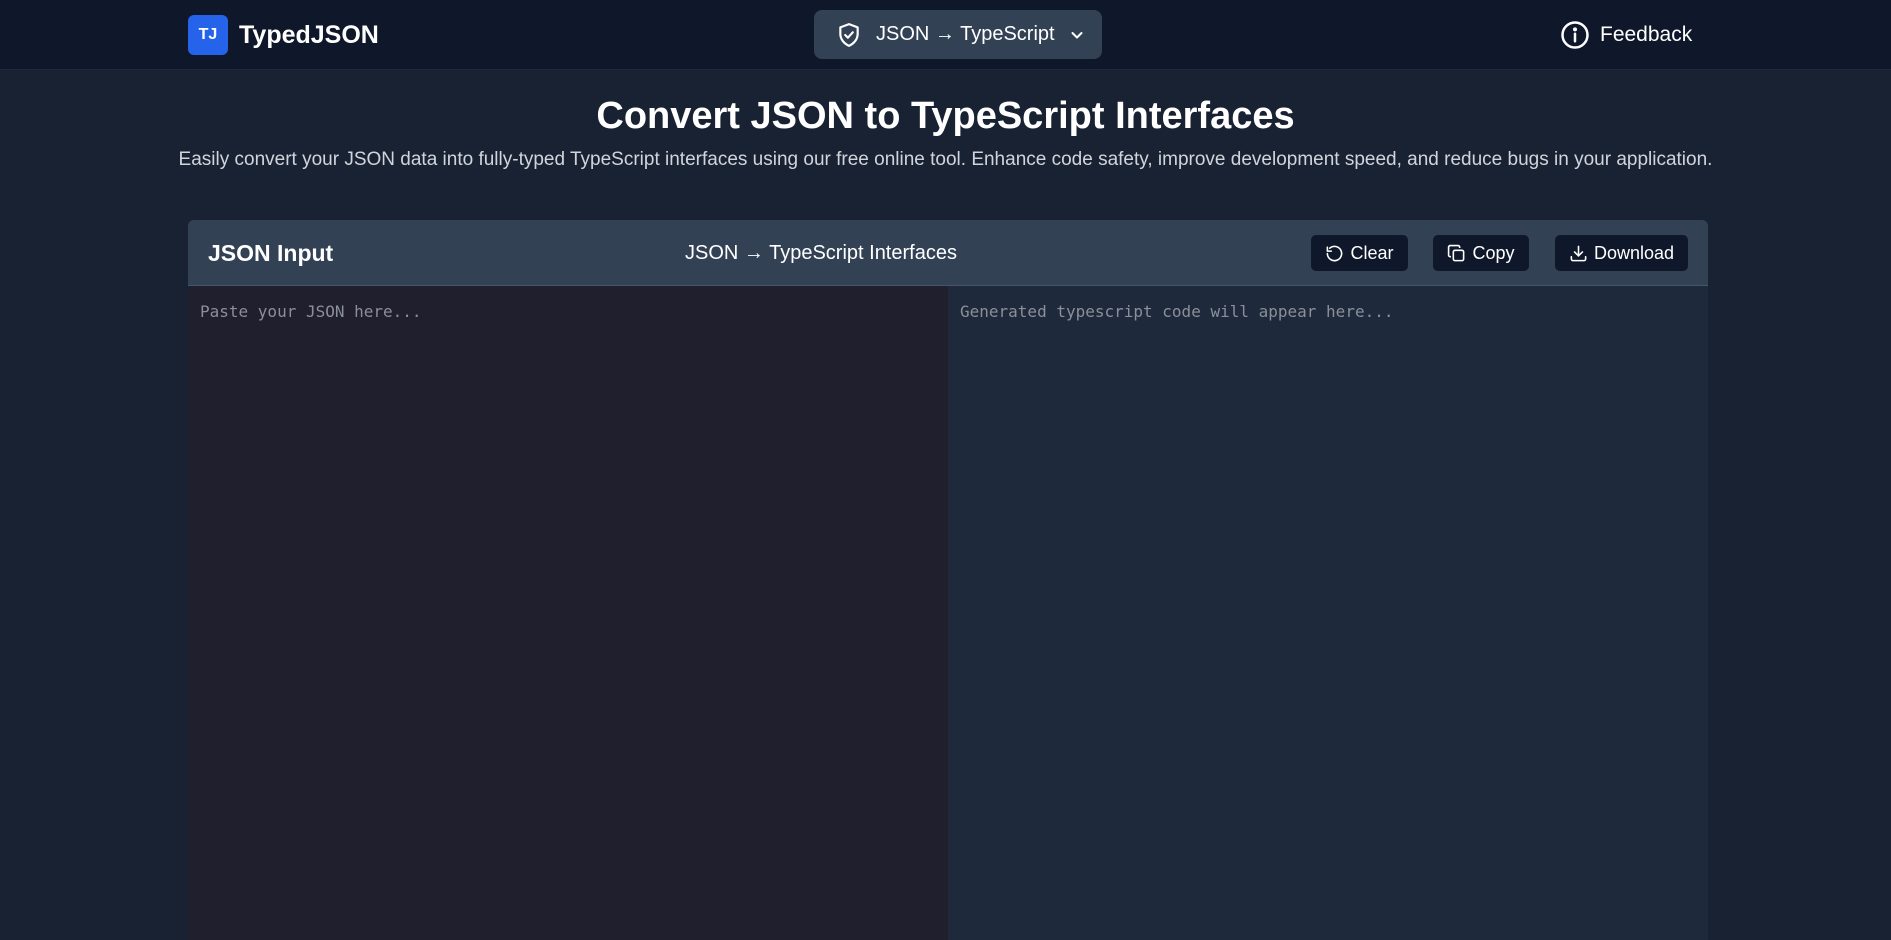 The width and height of the screenshot is (1891, 940). Describe the element at coordinates (1575, 35) in the screenshot. I see `info-circle-icon` at that location.